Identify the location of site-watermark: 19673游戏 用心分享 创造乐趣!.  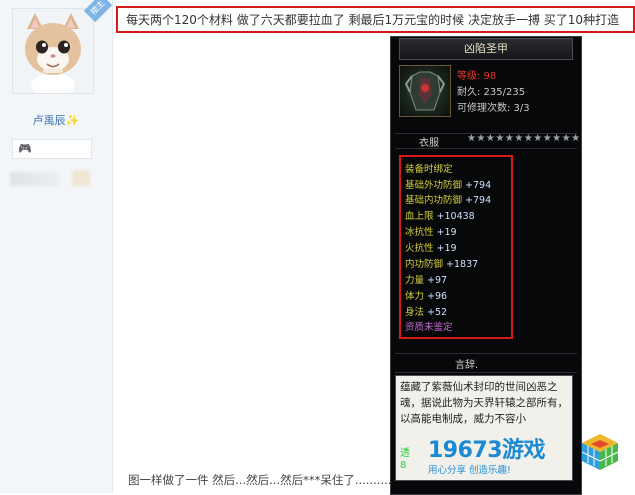
(520, 455).